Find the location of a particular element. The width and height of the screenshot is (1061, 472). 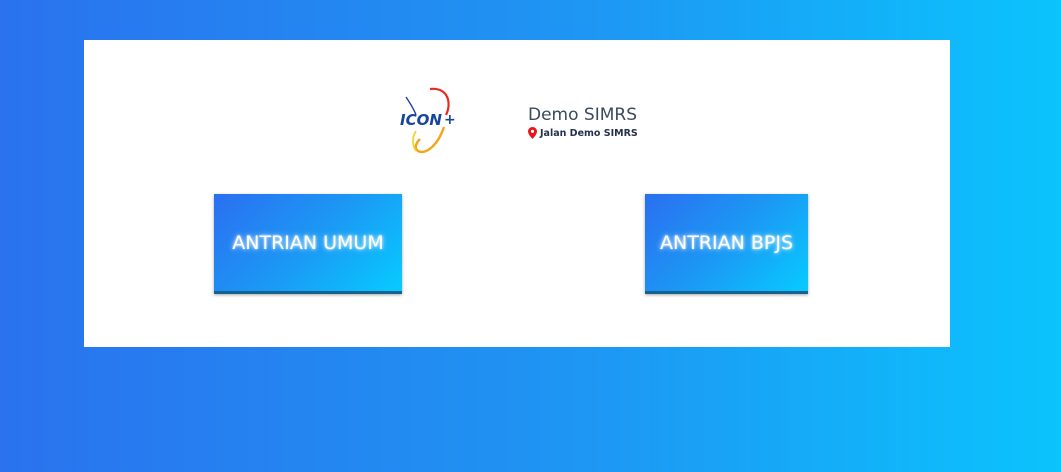

antrian-umum-button: ANTRIAN UMUM is located at coordinates (308, 244).